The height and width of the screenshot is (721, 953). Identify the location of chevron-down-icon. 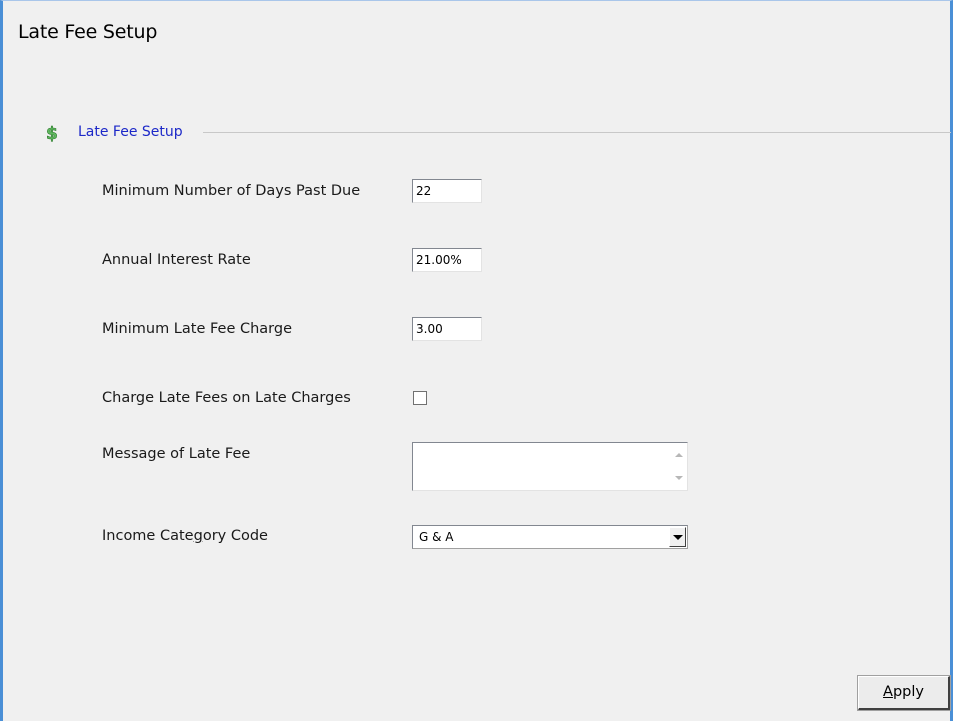
(677, 537).